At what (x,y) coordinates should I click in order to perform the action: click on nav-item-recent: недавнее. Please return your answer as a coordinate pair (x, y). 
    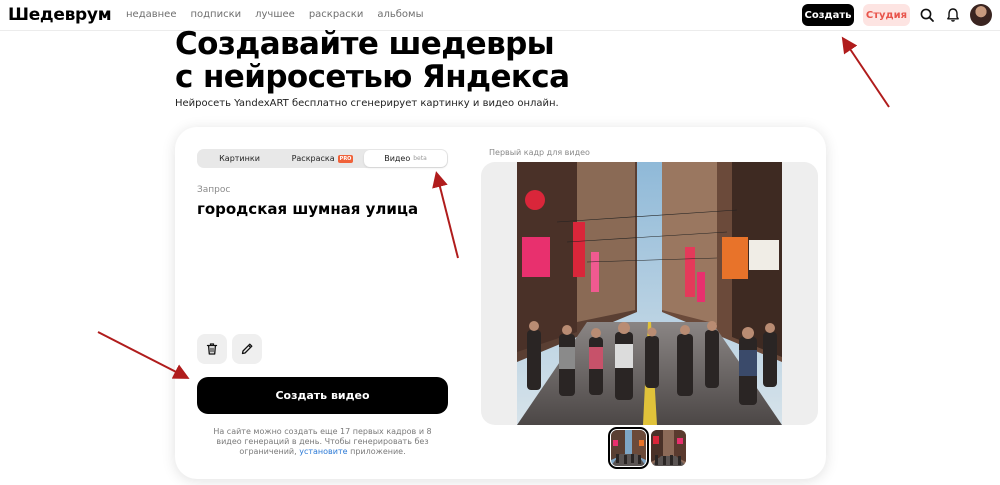
    Looking at the image, I should click on (151, 14).